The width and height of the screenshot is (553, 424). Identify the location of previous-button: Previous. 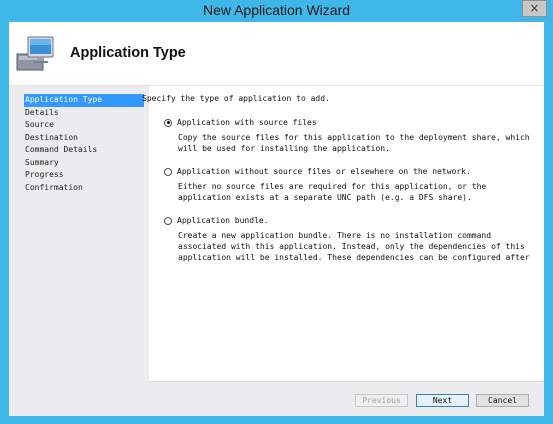
(381, 400).